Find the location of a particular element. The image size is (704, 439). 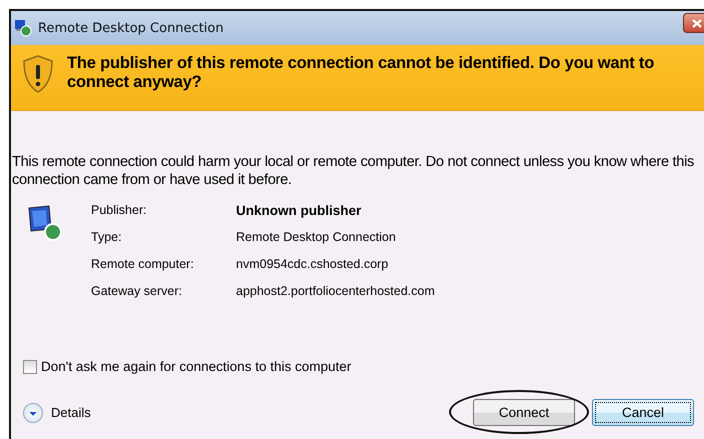

field-value: nvm0954cdc.cshosted.corp is located at coordinates (313, 264).